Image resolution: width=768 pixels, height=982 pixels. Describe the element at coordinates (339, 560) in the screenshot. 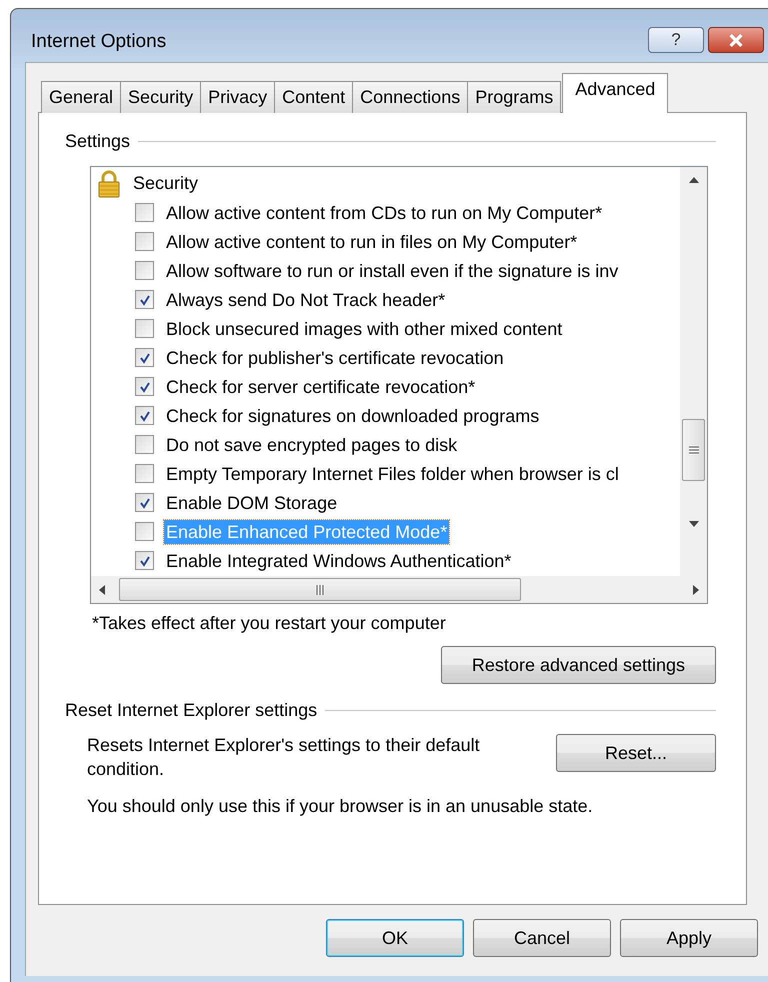

I see `setting-label: Enable Integrated Windows Authentication*` at that location.